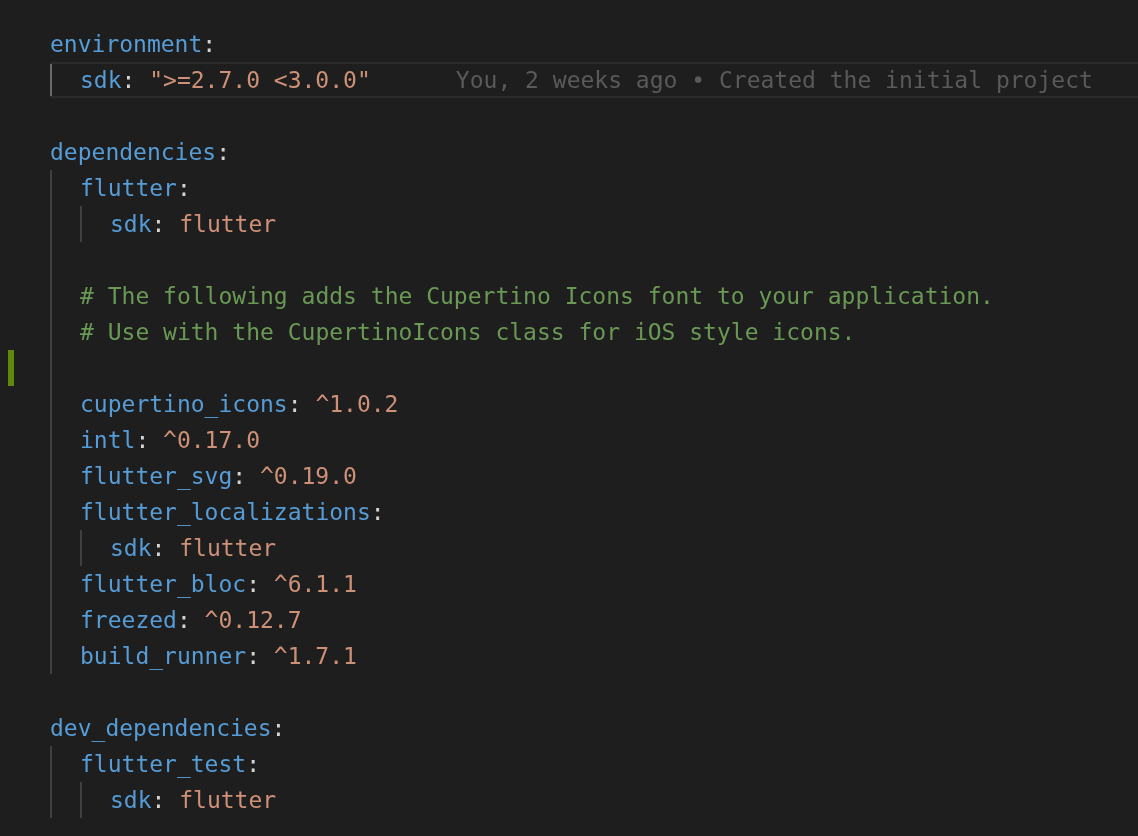 Image resolution: width=1138 pixels, height=836 pixels. Describe the element at coordinates (126, 44) in the screenshot. I see `yaml-key: environment` at that location.